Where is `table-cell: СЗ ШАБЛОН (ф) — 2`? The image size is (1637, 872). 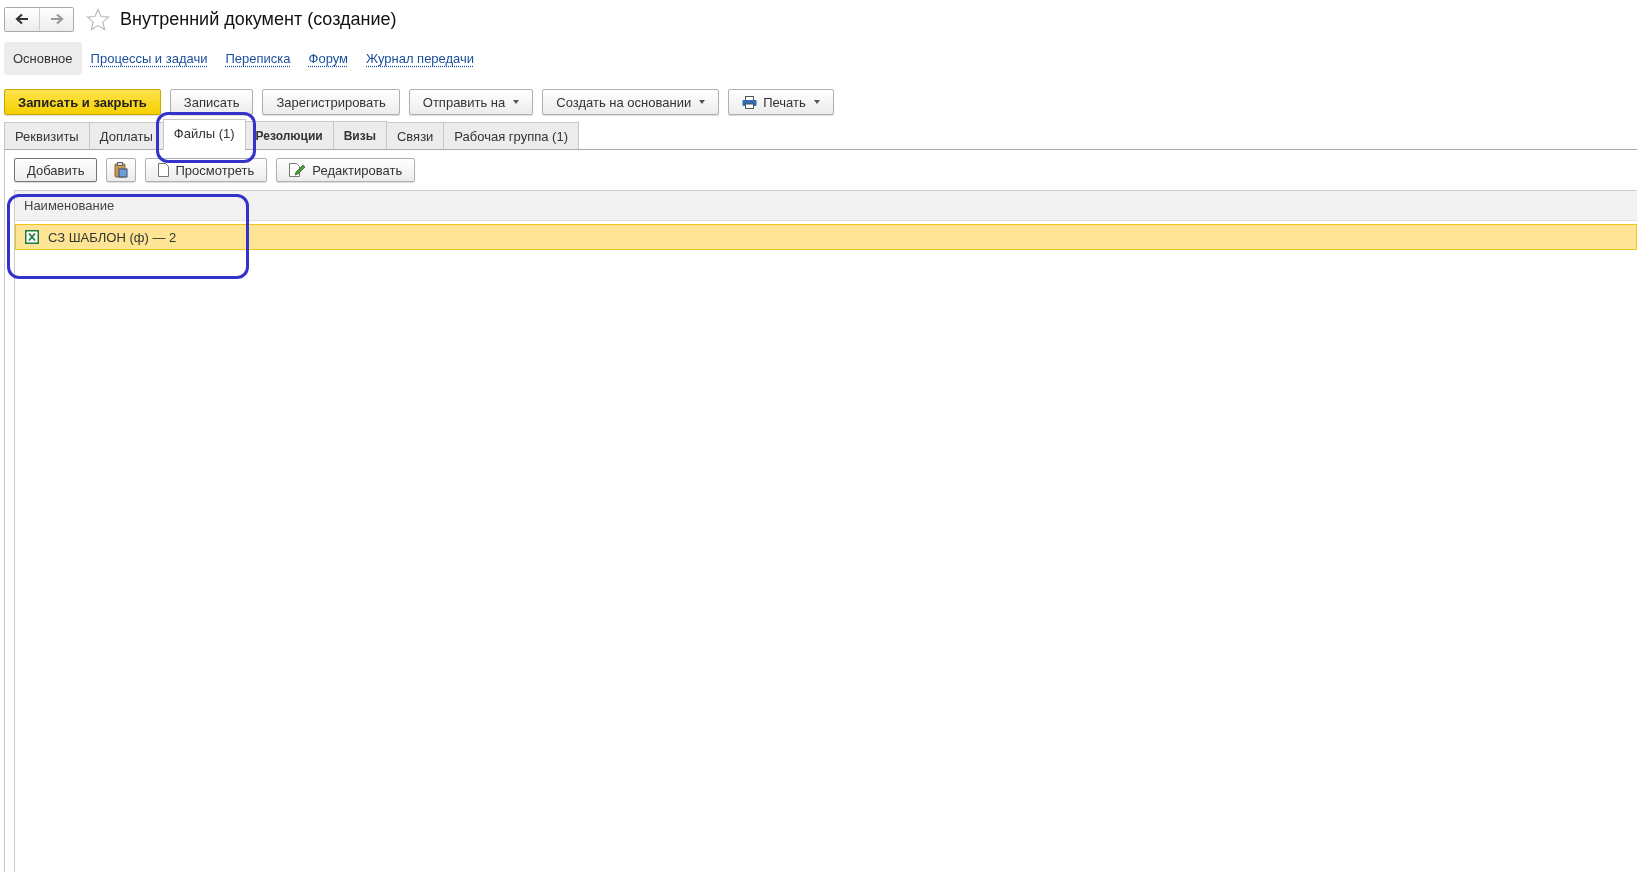
table-cell: СЗ ШАБЛОН (ф) — 2 is located at coordinates (112, 237).